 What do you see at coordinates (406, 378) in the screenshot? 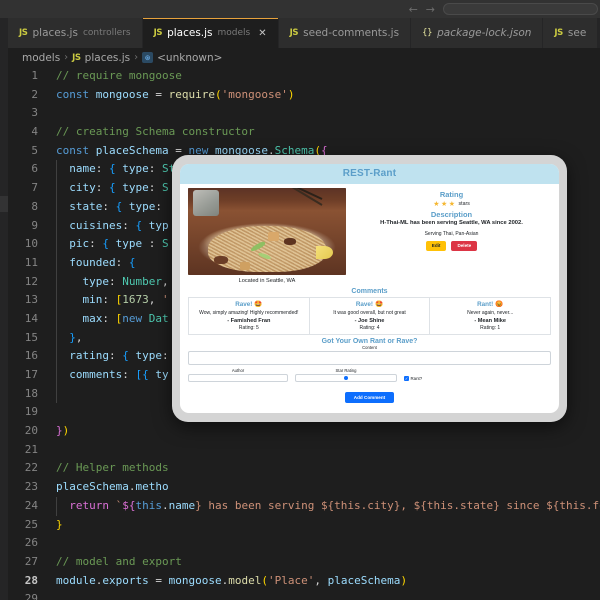
I see `rant-checkbox: ✓` at bounding box center [406, 378].